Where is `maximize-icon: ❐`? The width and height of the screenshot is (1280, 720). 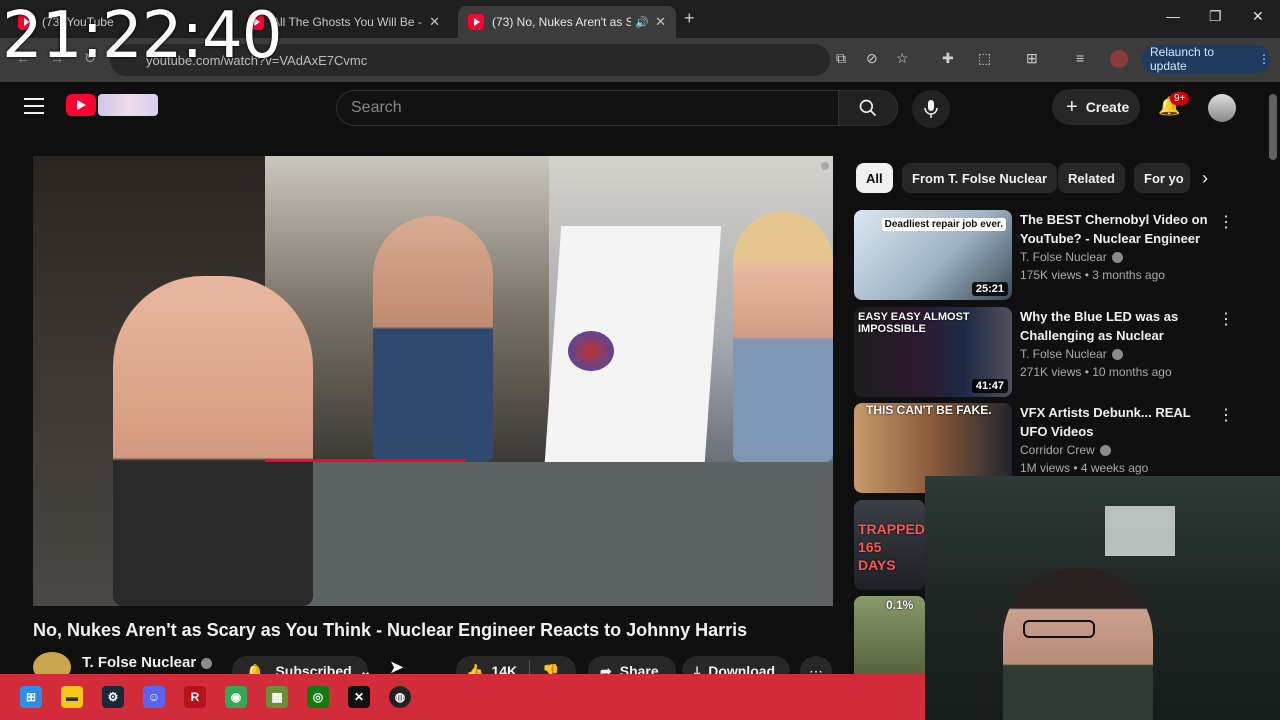
maximize-icon: ❐ is located at coordinates (1215, 16).